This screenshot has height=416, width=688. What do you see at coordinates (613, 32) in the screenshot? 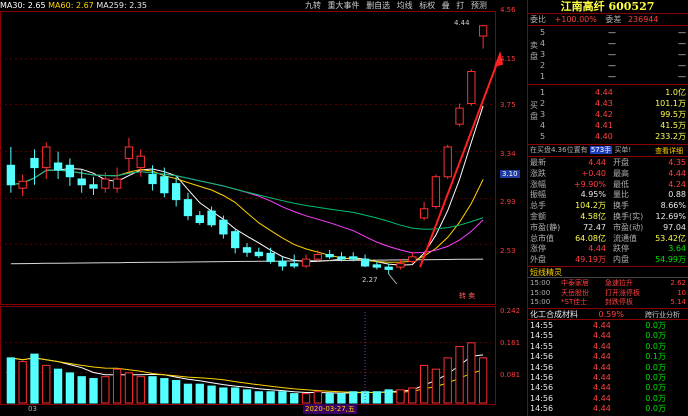
I see `sell-order-row: 5 — —` at bounding box center [613, 32].